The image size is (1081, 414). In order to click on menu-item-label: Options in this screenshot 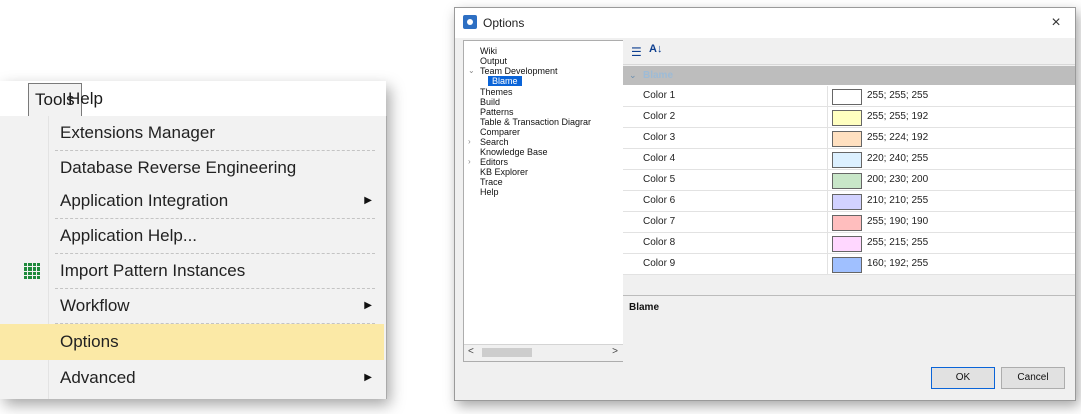, I will do `click(89, 341)`.